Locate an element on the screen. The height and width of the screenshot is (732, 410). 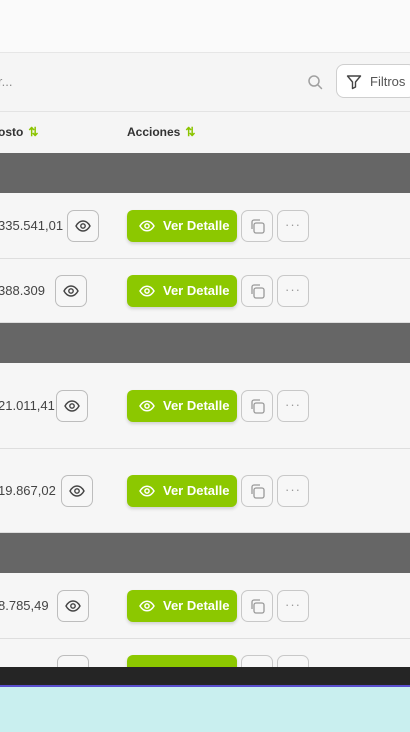
column-header-actions-label: Acciones is located at coordinates (154, 132).